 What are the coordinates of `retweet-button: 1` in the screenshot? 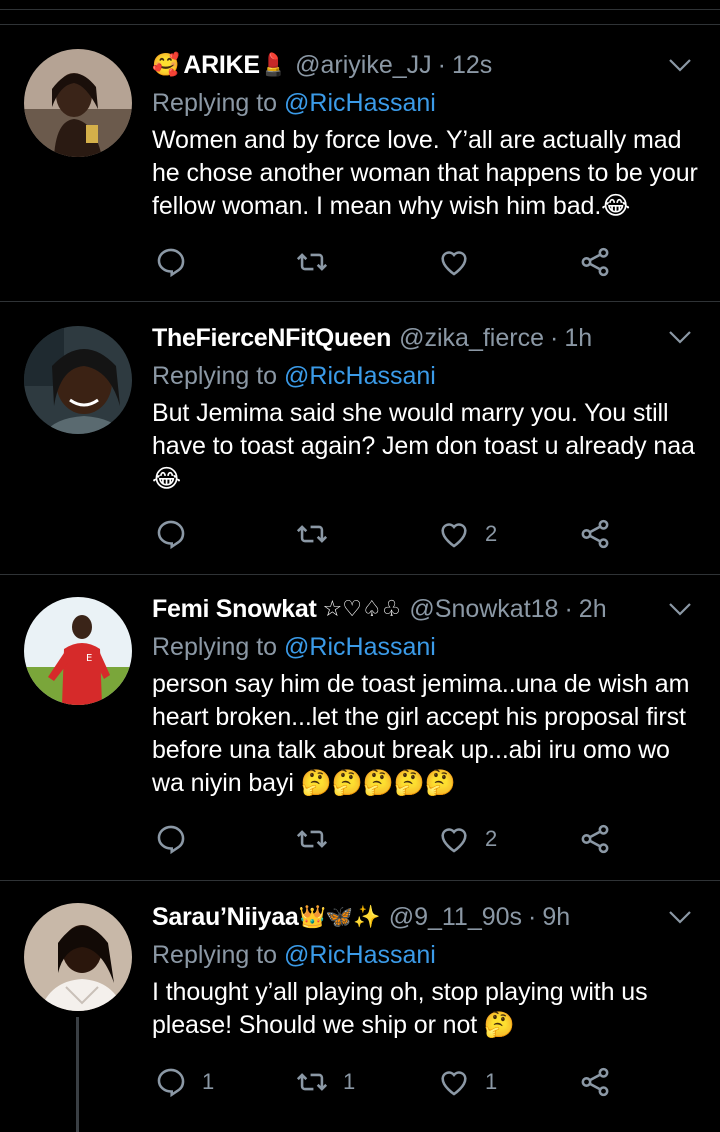 It's located at (325, 1082).